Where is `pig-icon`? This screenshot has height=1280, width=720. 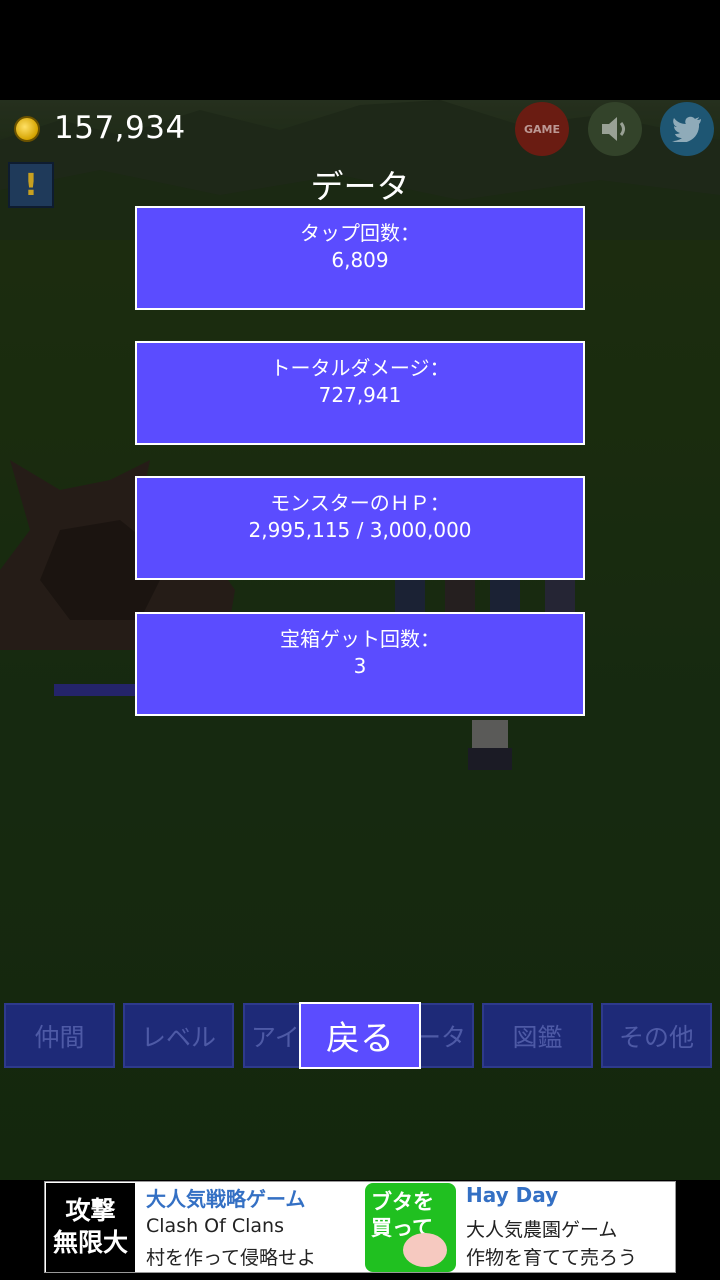 pig-icon is located at coordinates (425, 1250).